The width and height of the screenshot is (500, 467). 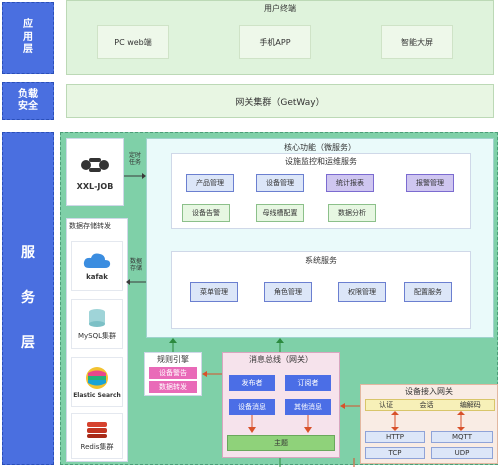 I want to click on message-bus-up-arrow, so click(x=280, y=345).